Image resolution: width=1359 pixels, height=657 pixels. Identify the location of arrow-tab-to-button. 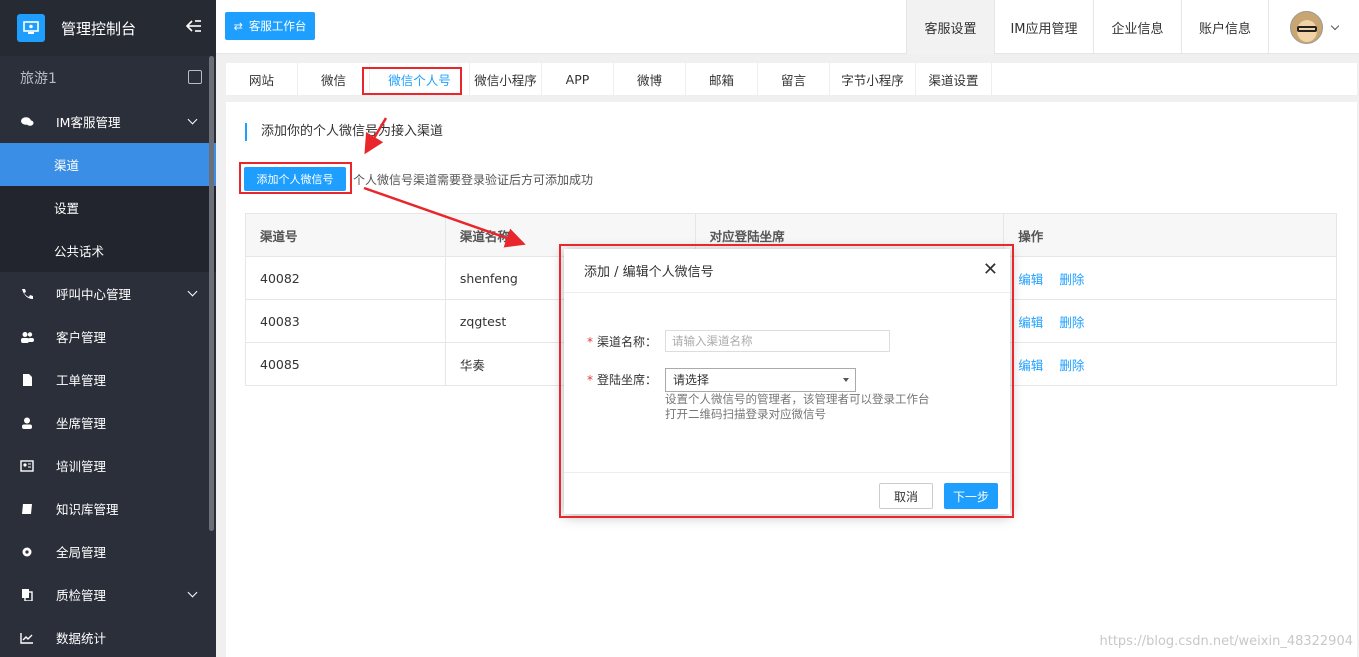
(376, 136).